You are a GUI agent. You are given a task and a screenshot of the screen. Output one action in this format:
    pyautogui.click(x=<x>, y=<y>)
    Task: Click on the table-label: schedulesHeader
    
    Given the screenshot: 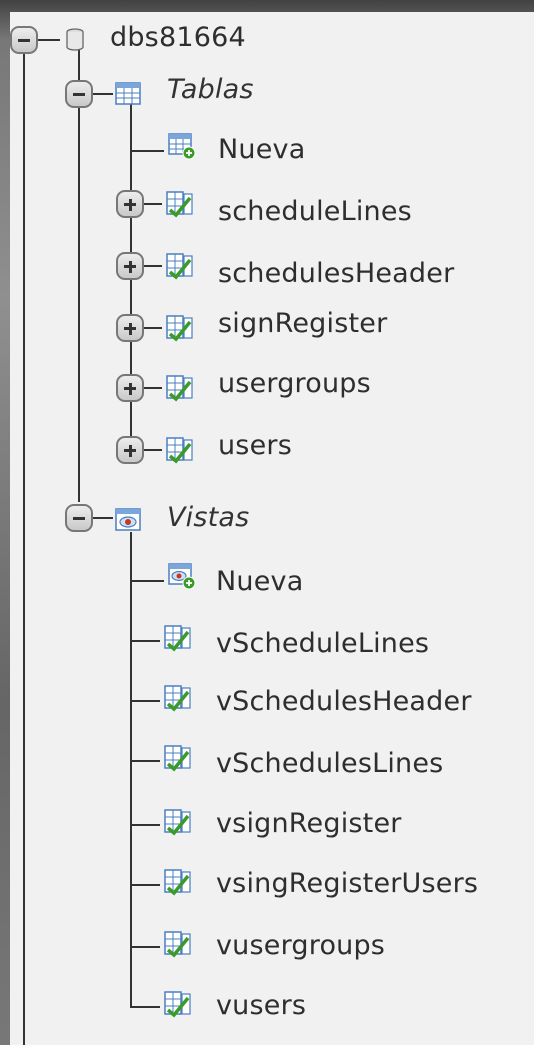 What is the action you would take?
    pyautogui.click(x=336, y=274)
    